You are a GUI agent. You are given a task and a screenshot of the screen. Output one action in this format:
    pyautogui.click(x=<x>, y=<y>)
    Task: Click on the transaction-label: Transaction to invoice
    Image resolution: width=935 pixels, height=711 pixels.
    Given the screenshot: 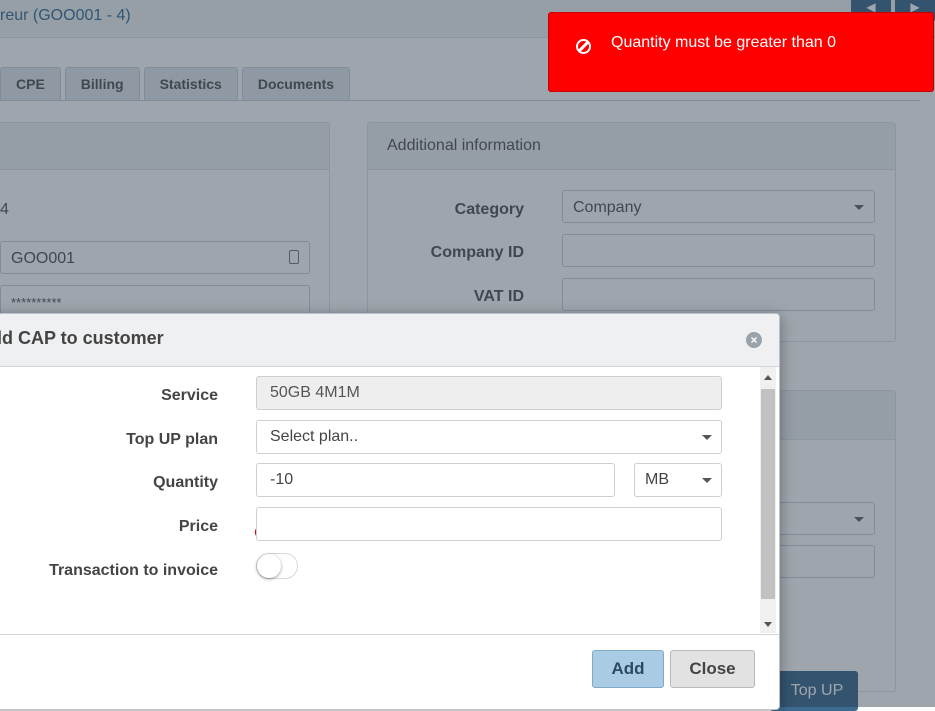 What is the action you would take?
    pyautogui.click(x=133, y=570)
    